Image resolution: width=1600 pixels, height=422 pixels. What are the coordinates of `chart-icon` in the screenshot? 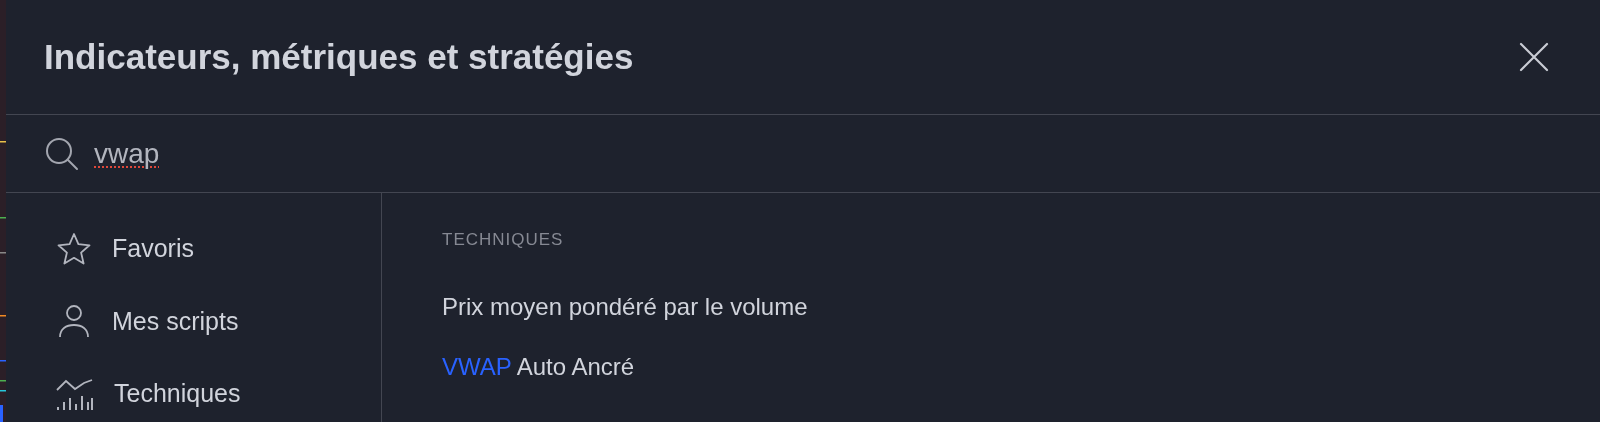 It's located at (75, 393).